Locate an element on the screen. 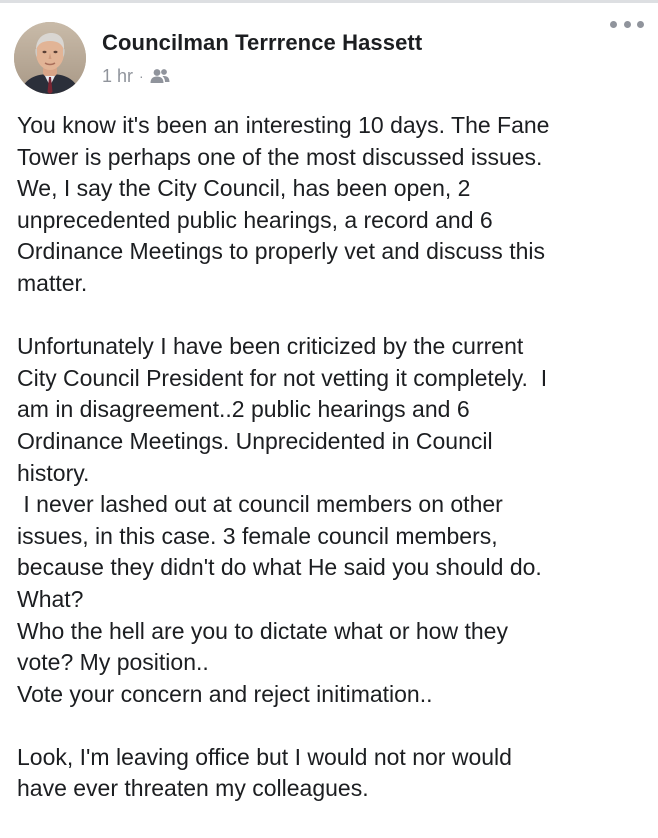 The width and height of the screenshot is (658, 838). post-meta: 1 hr · is located at coordinates (136, 76).